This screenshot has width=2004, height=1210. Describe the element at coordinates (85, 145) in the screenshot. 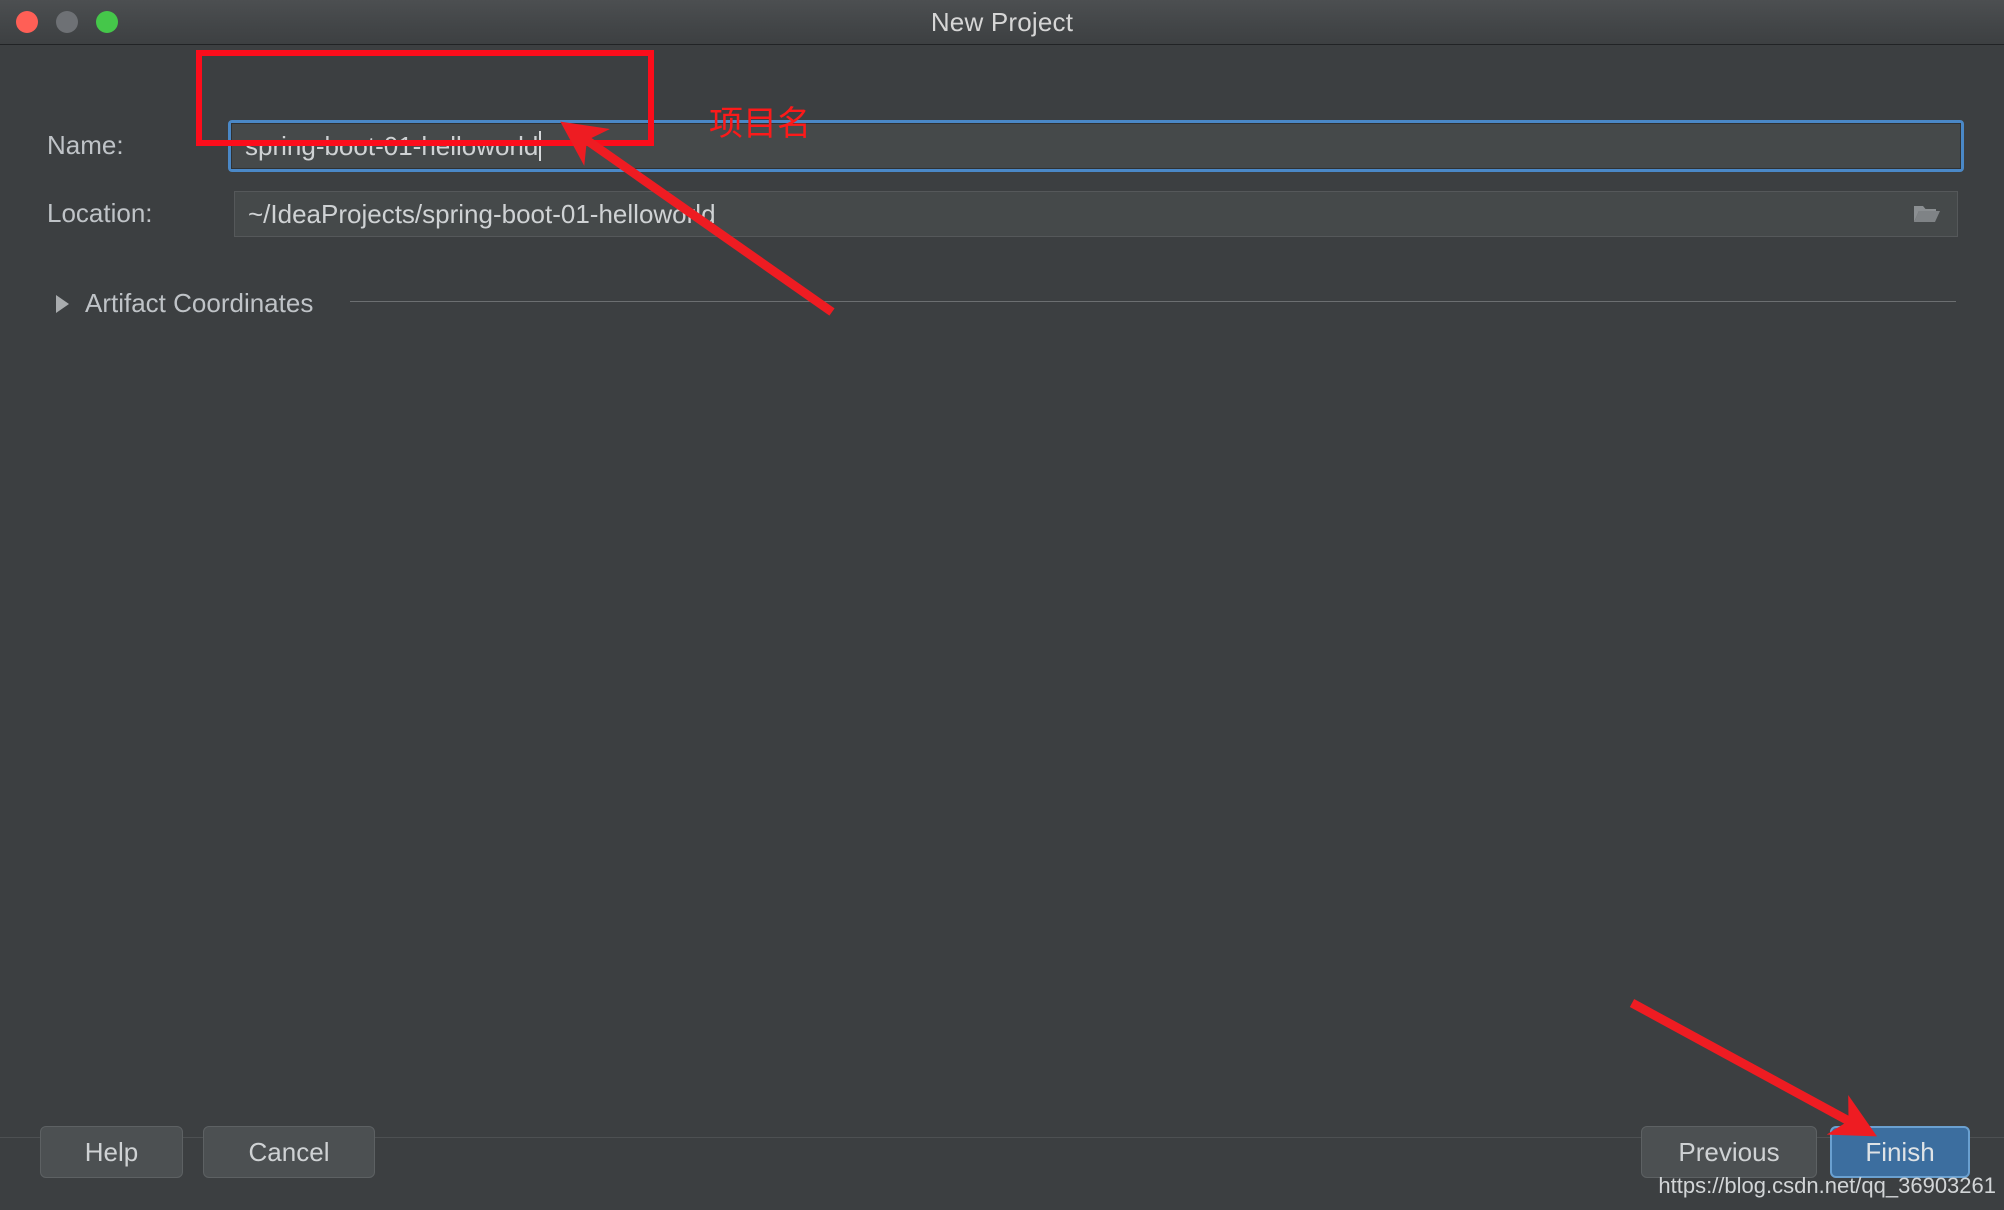

I see `name-label: Name:` at that location.